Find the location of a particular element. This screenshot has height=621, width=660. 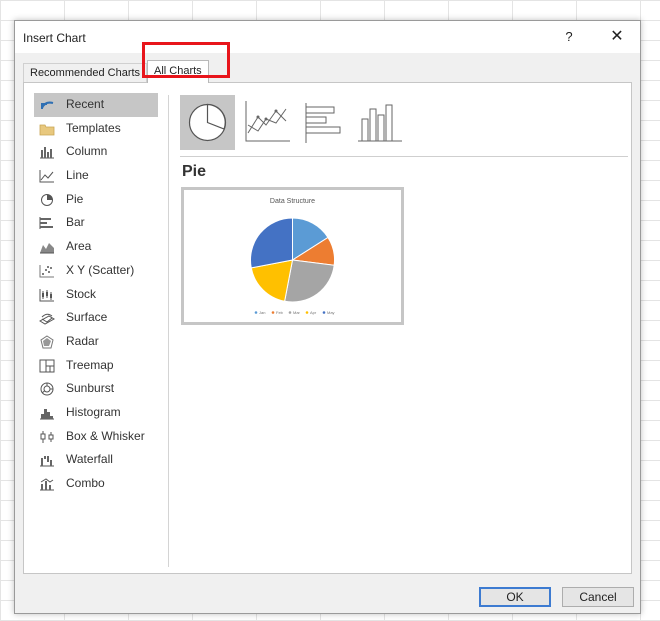

chart-subtype-bar-chart-icon is located at coordinates (323, 122).